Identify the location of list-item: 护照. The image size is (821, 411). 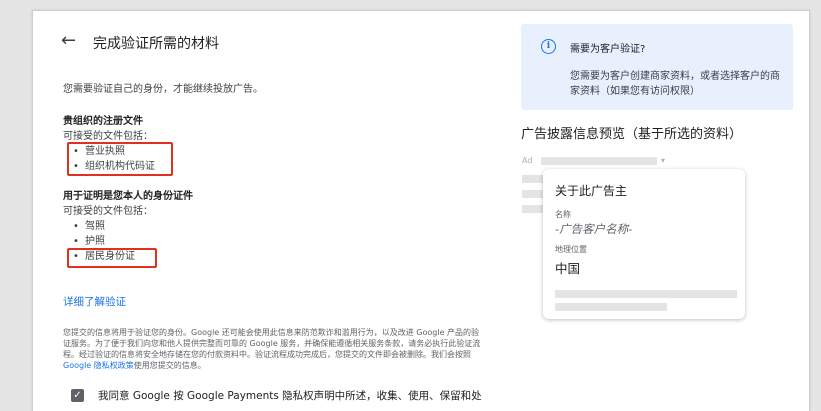
(104, 241).